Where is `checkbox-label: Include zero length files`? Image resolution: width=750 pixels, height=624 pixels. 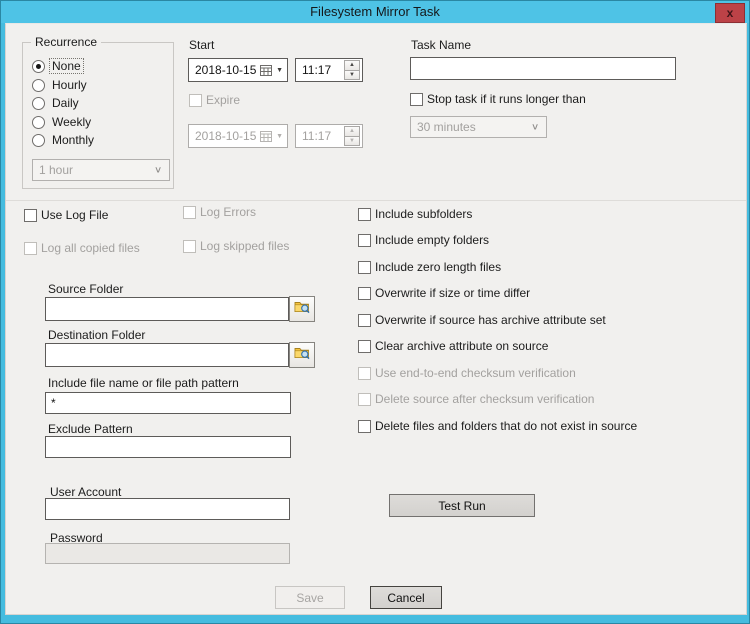
checkbox-label: Include zero length files is located at coordinates (438, 267).